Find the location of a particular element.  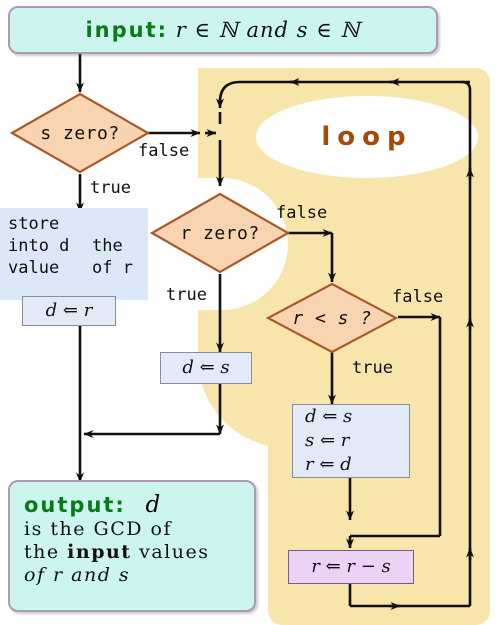

output-keyword-line: output: d is located at coordinates (132, 505).